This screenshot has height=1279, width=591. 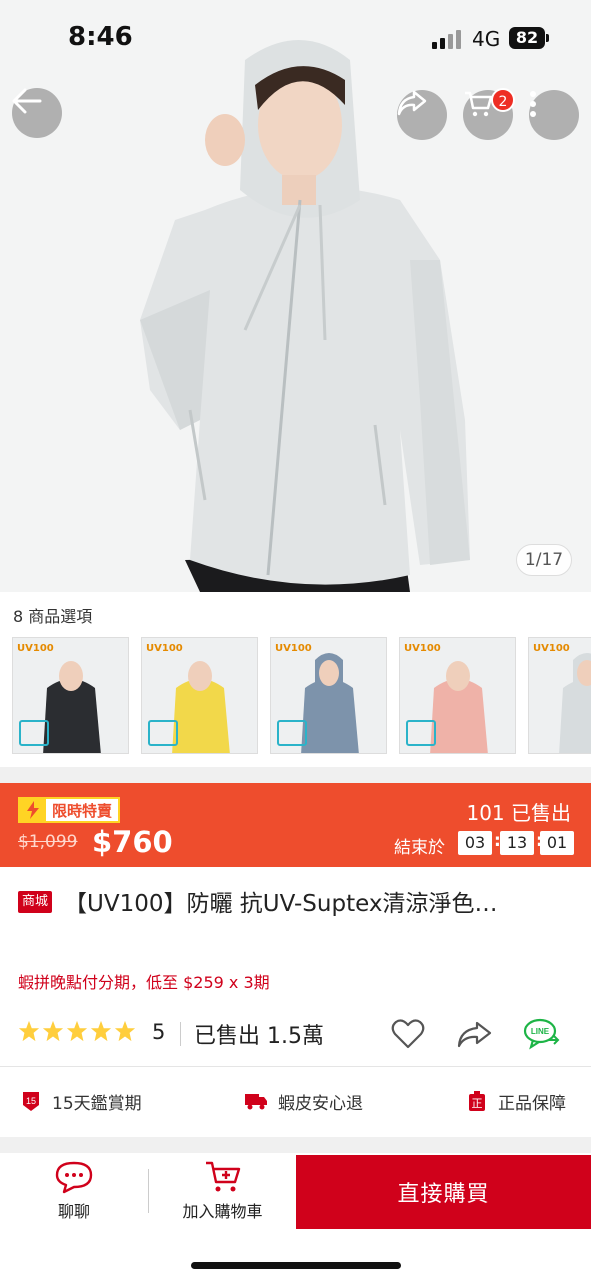 What do you see at coordinates (296, 1265) in the screenshot?
I see `home-indicator` at bounding box center [296, 1265].